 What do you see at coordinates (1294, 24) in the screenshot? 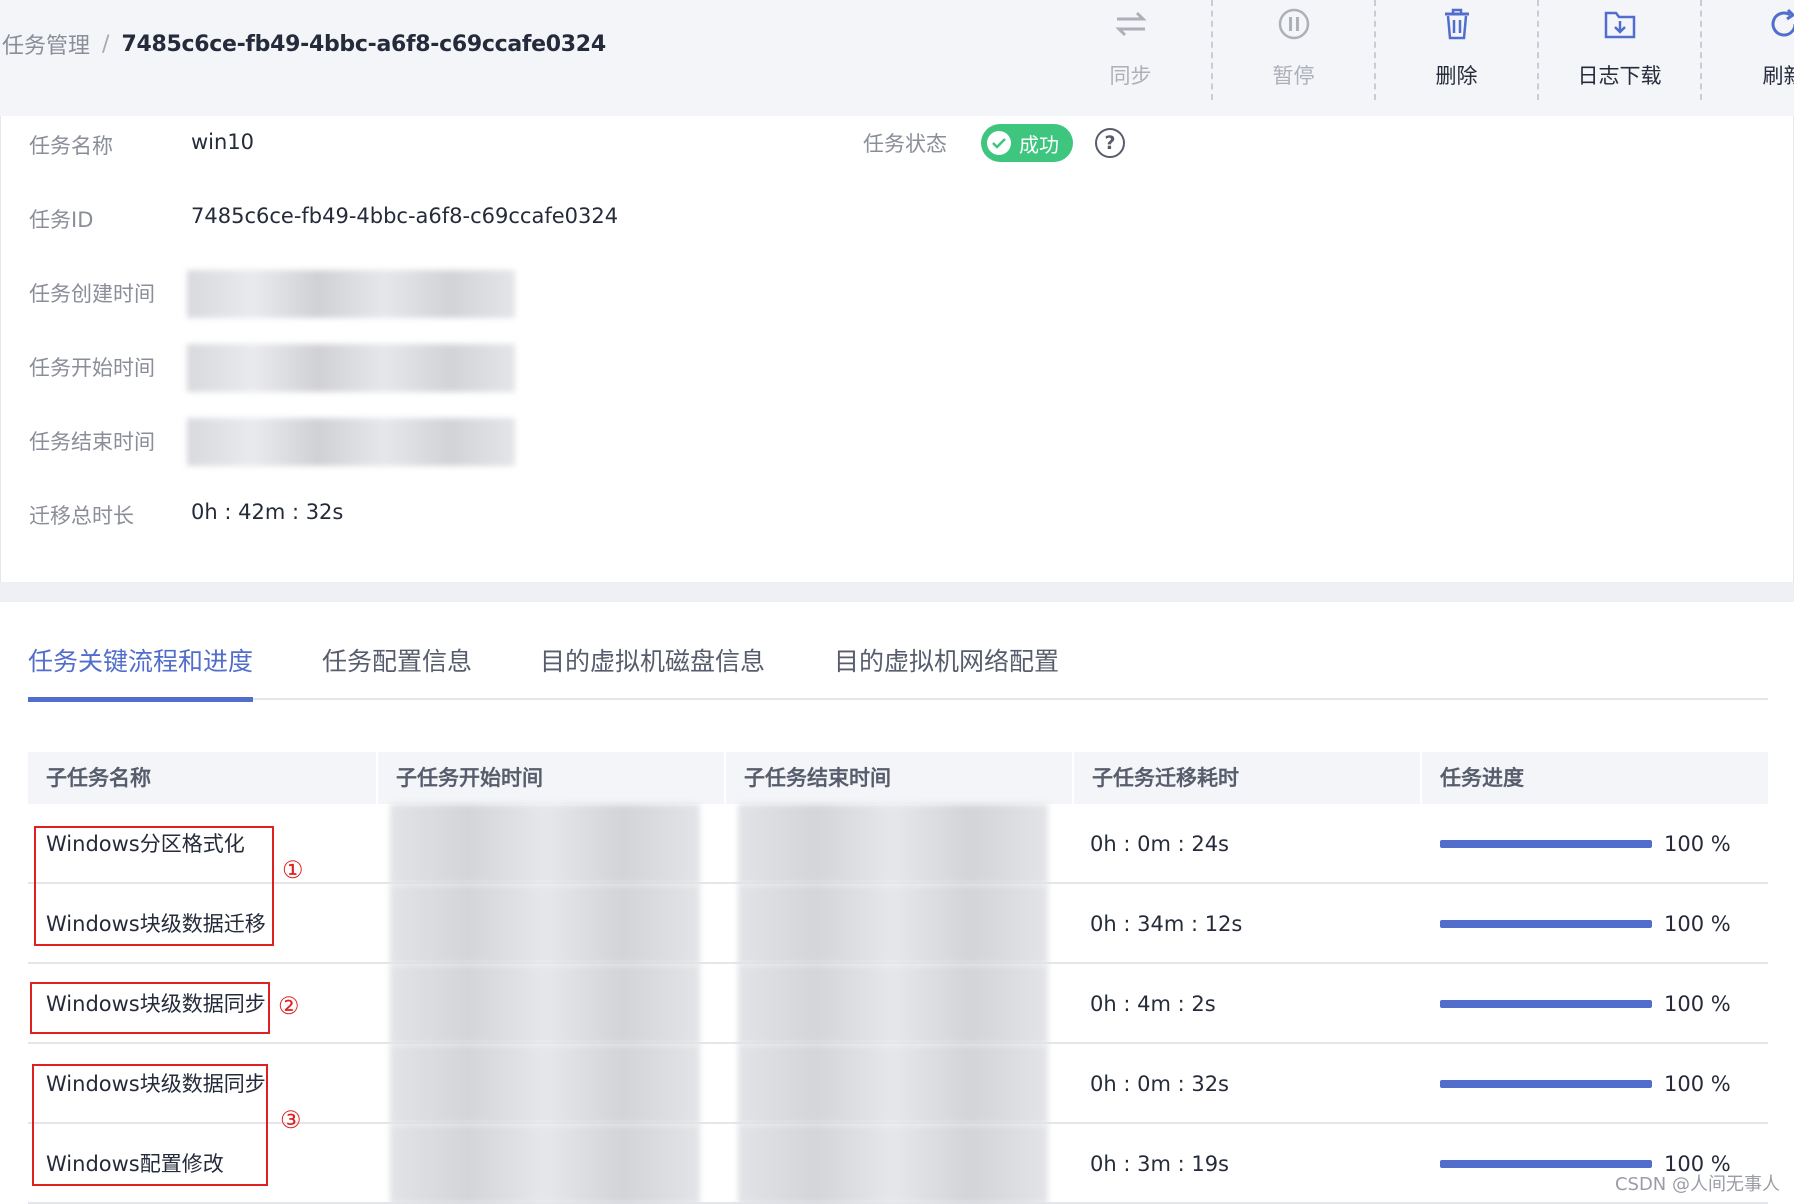
I see `pause-circle-icon` at bounding box center [1294, 24].